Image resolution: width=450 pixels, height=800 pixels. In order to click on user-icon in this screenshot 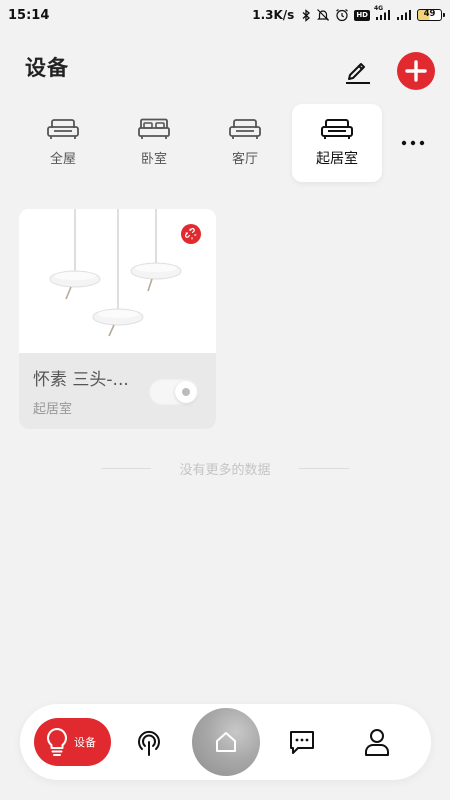, I will do `click(377, 742)`.